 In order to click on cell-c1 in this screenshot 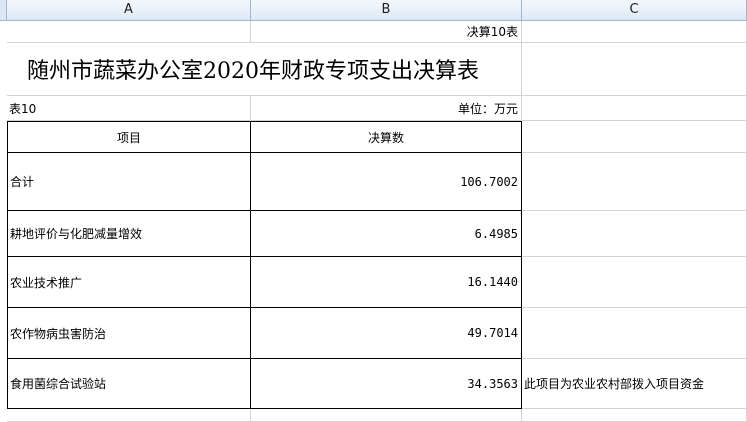, I will do `click(634, 32)`.